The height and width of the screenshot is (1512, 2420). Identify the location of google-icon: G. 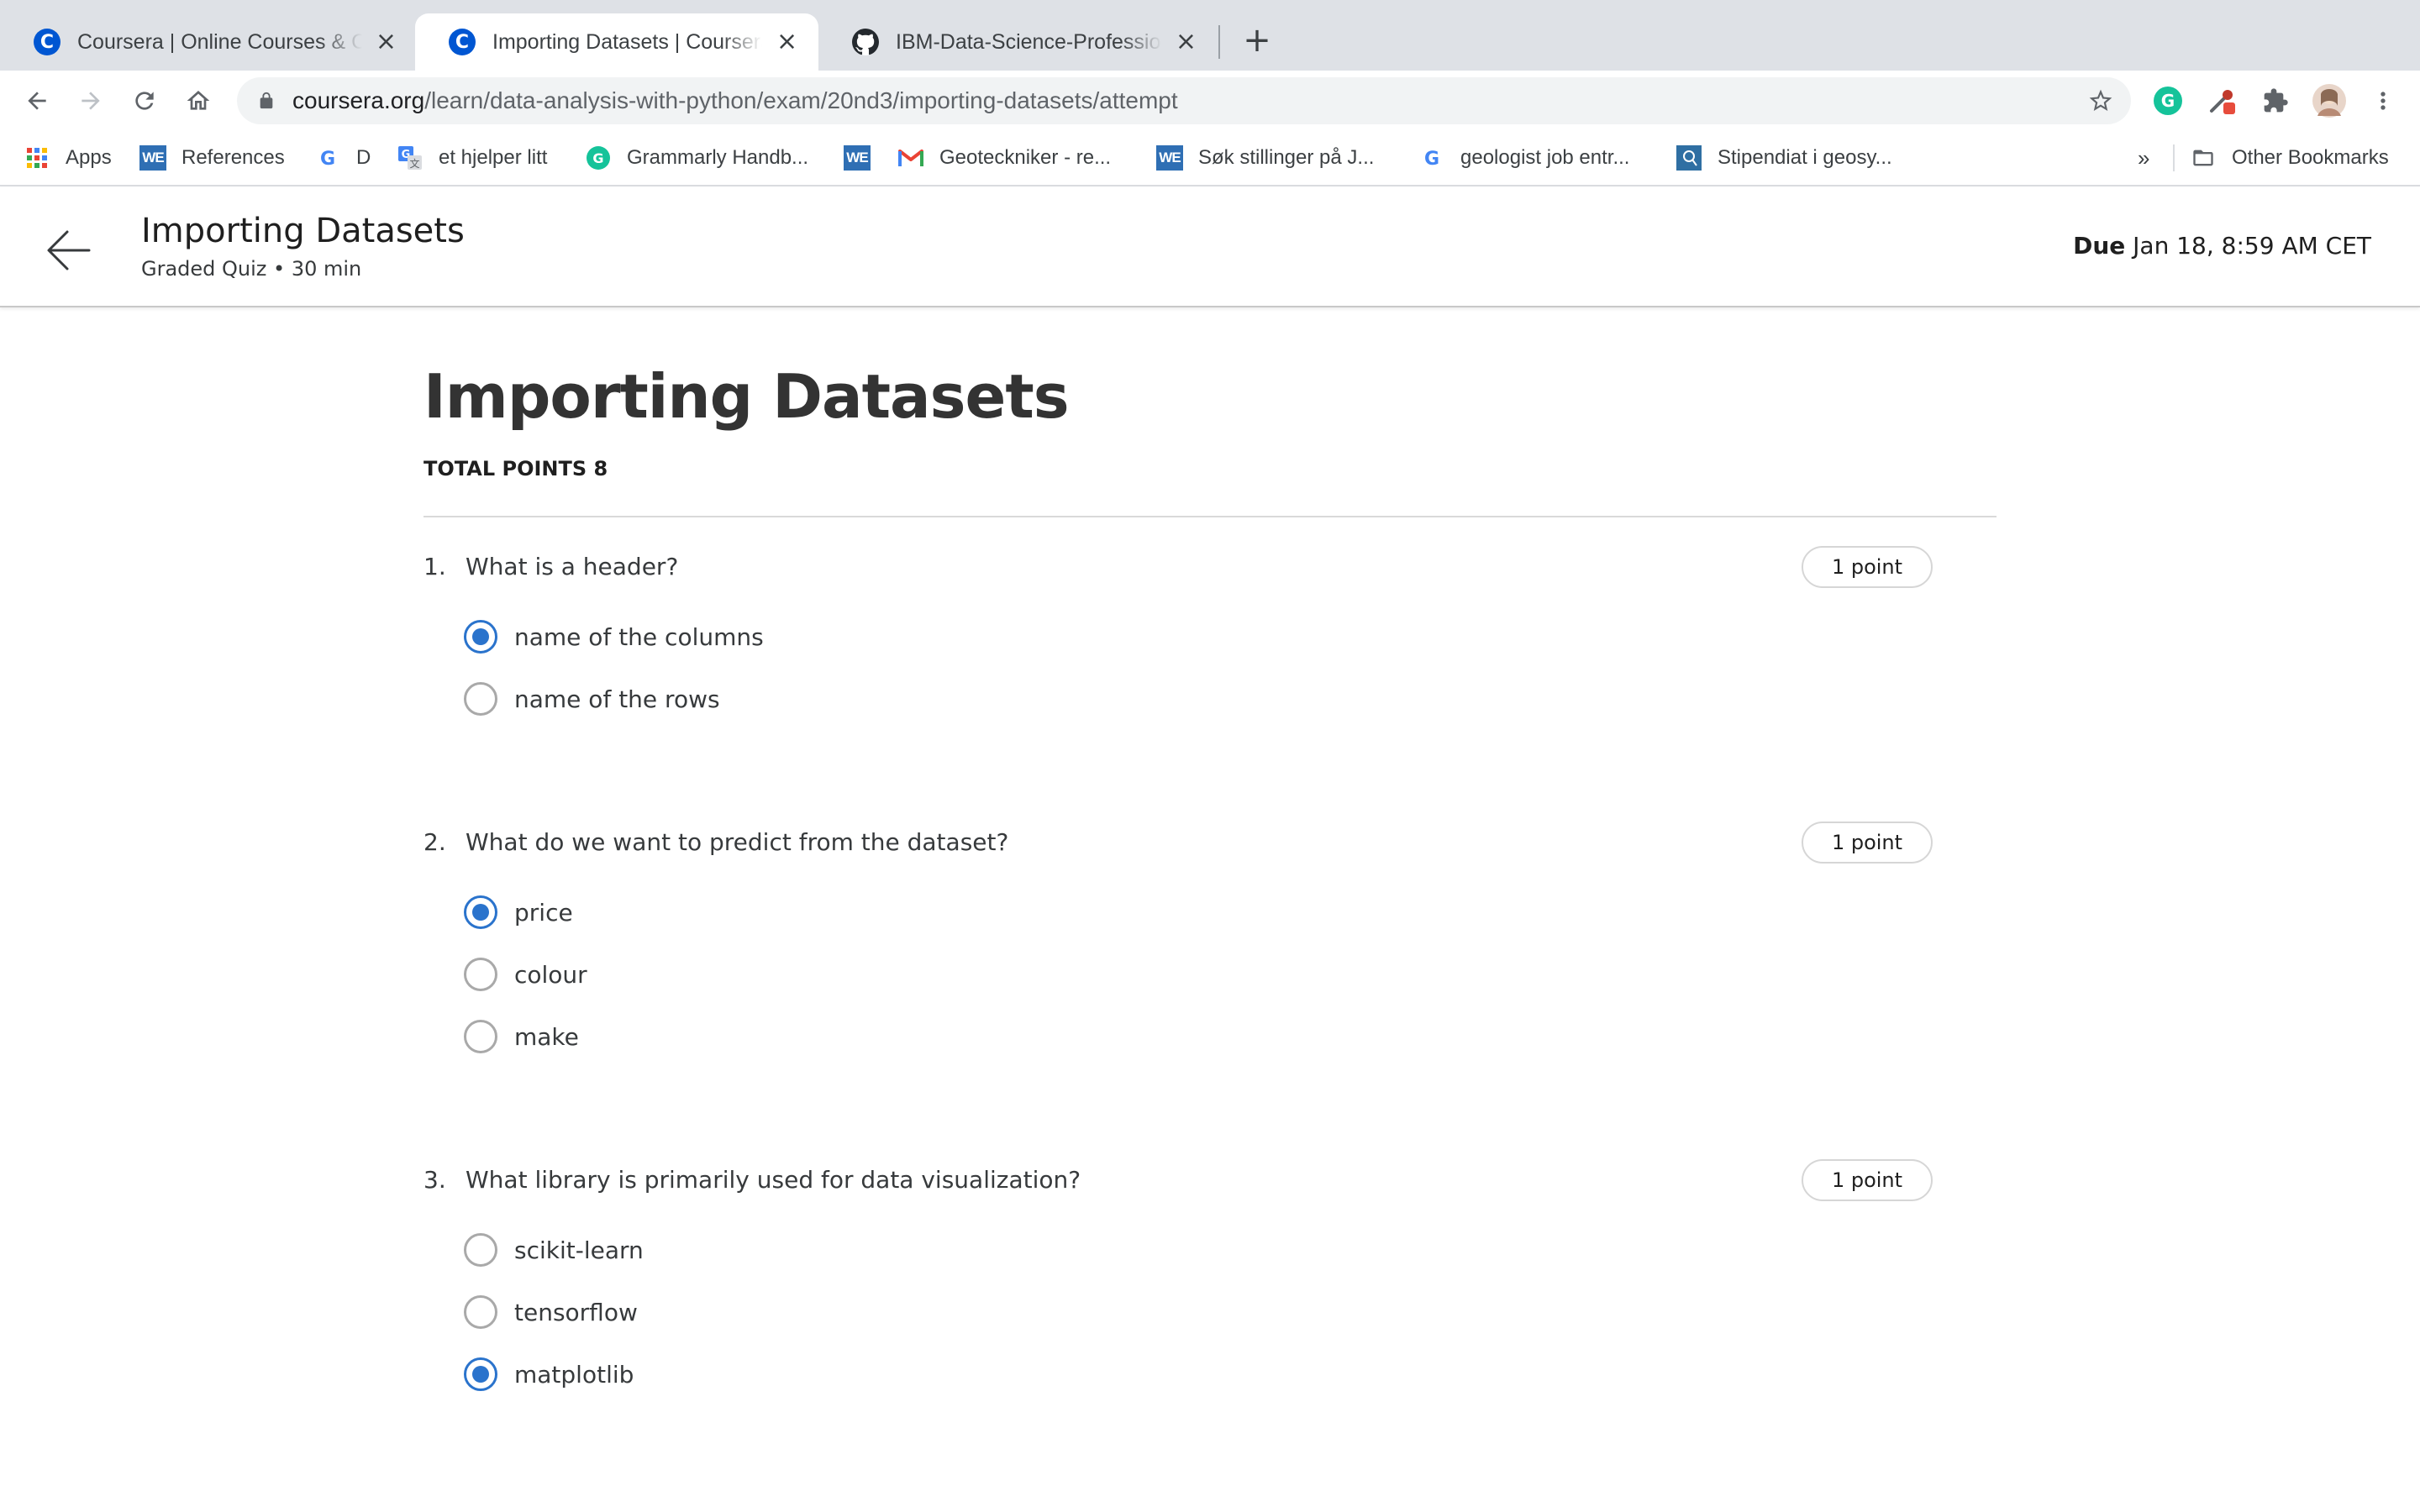
(327, 157).